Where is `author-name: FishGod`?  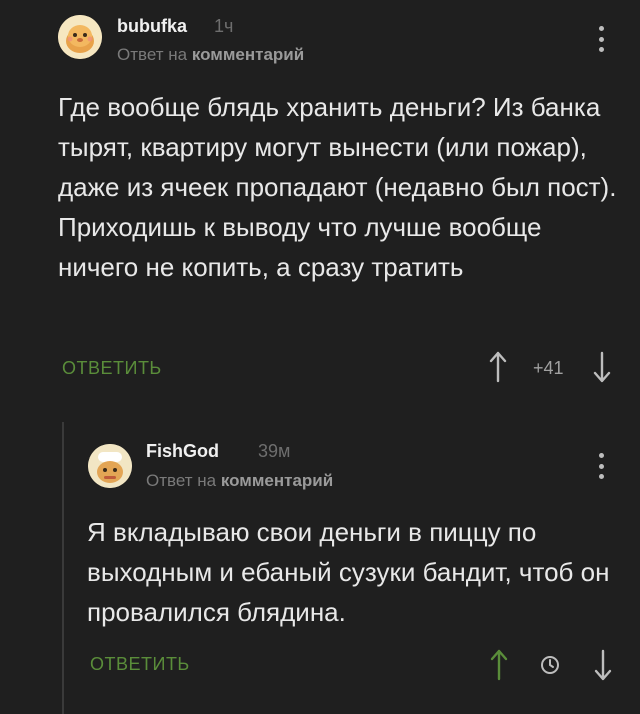
author-name: FishGod is located at coordinates (182, 451).